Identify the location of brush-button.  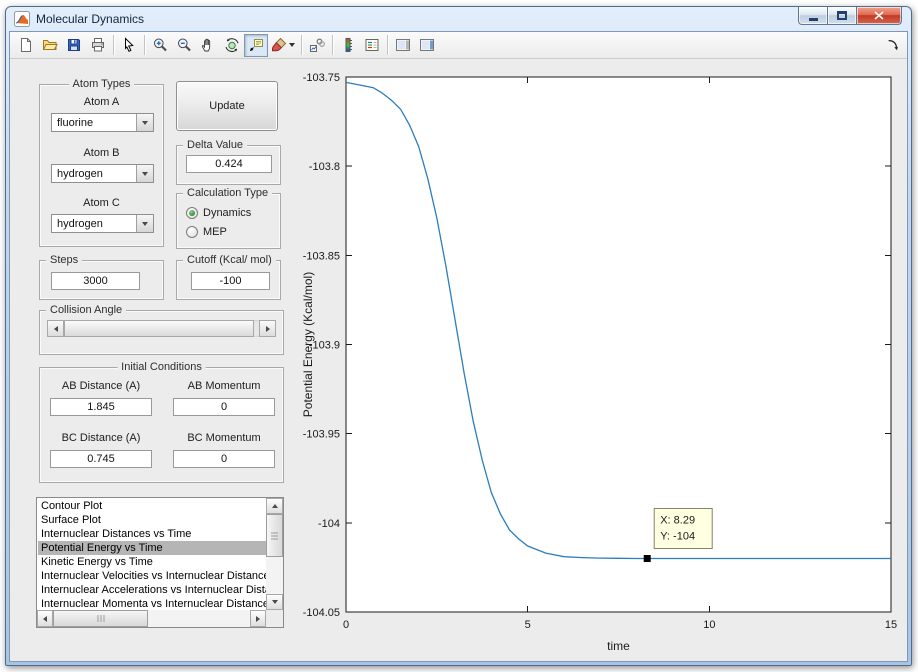
(283, 45).